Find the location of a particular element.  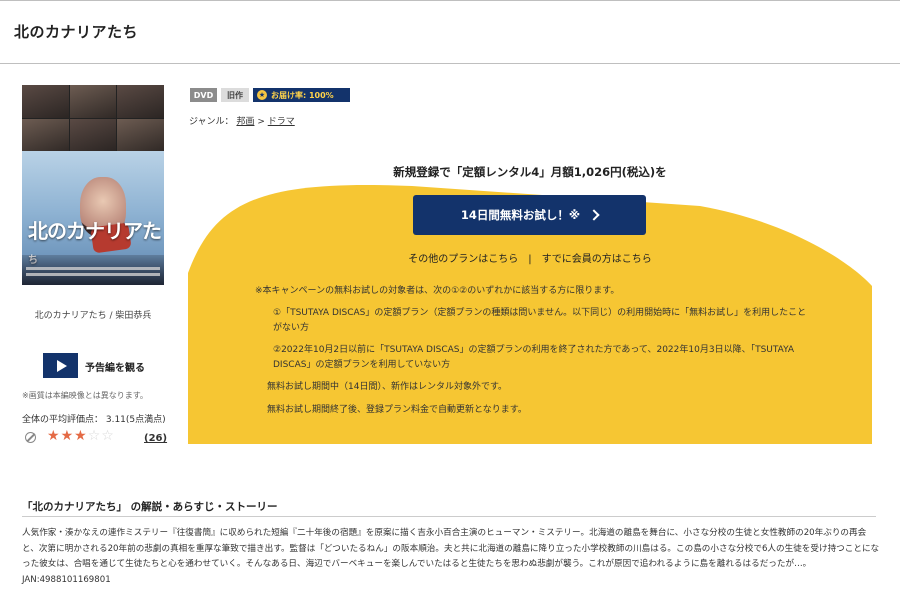

terms-auto-renew-note: 無料お試し期間終了後、登録プラン料金で自動更新となります。 is located at coordinates (397, 410).